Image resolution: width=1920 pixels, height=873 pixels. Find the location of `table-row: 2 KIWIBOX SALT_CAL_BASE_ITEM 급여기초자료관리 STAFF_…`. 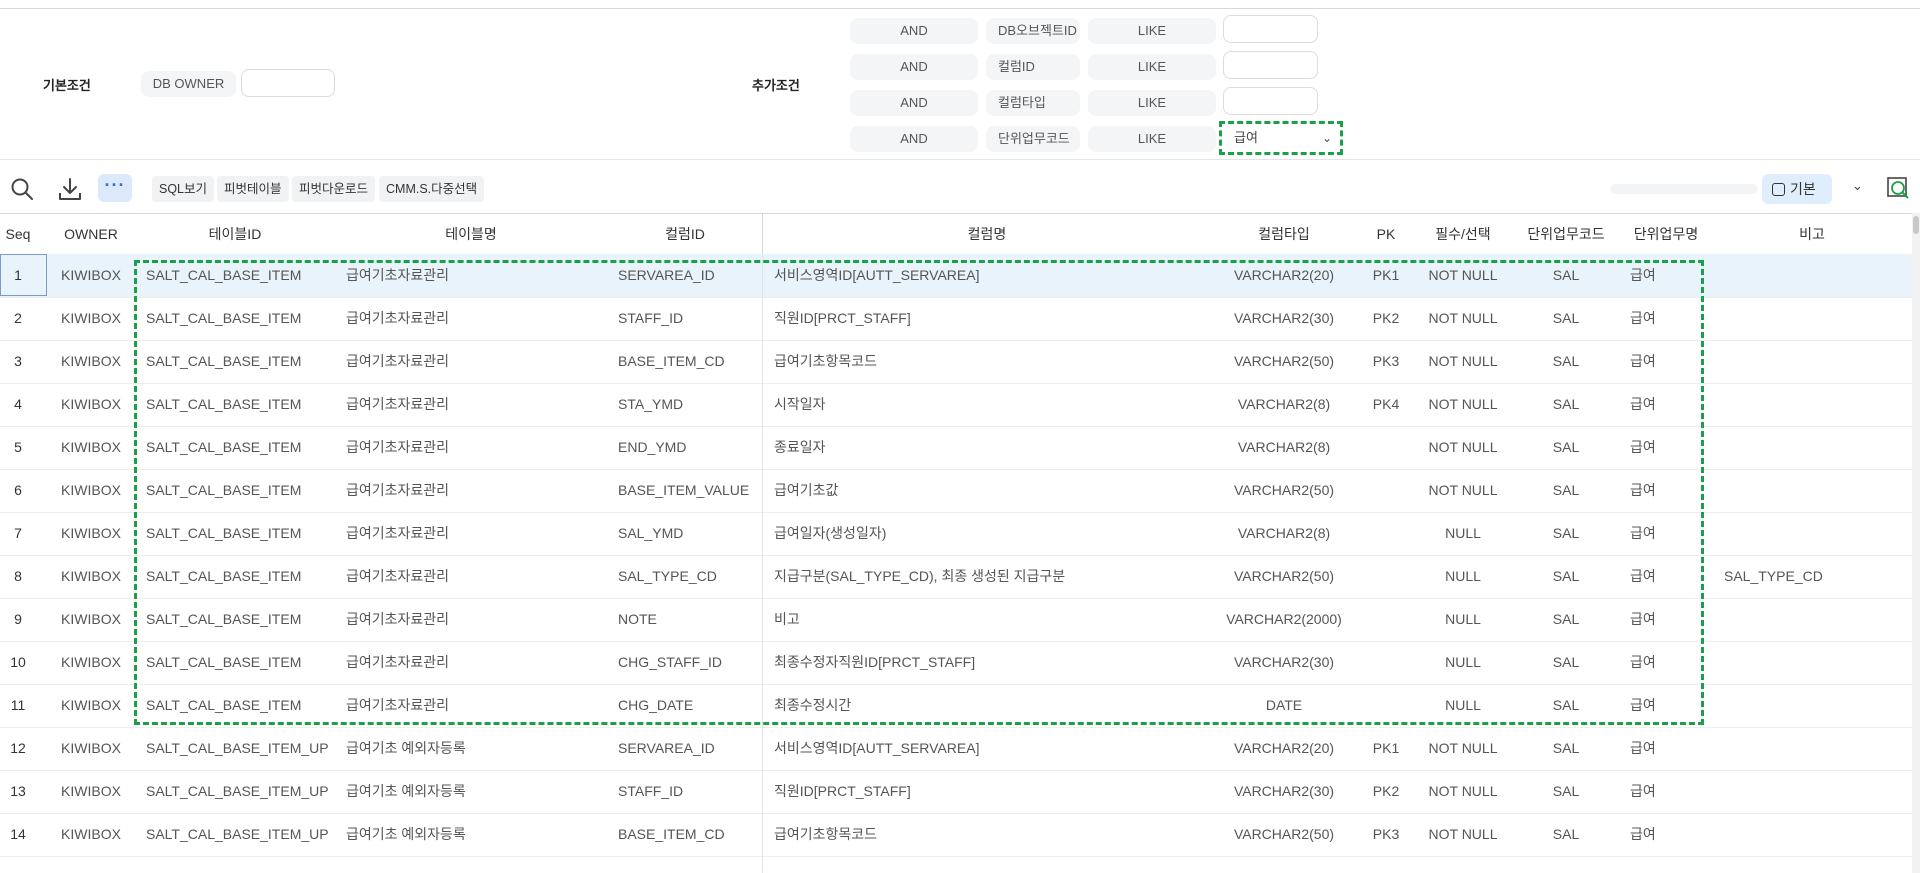

table-row: 2 KIWIBOX SALT_CAL_BASE_ITEM 급여기초자료관리 STAFF_… is located at coordinates (957, 319).